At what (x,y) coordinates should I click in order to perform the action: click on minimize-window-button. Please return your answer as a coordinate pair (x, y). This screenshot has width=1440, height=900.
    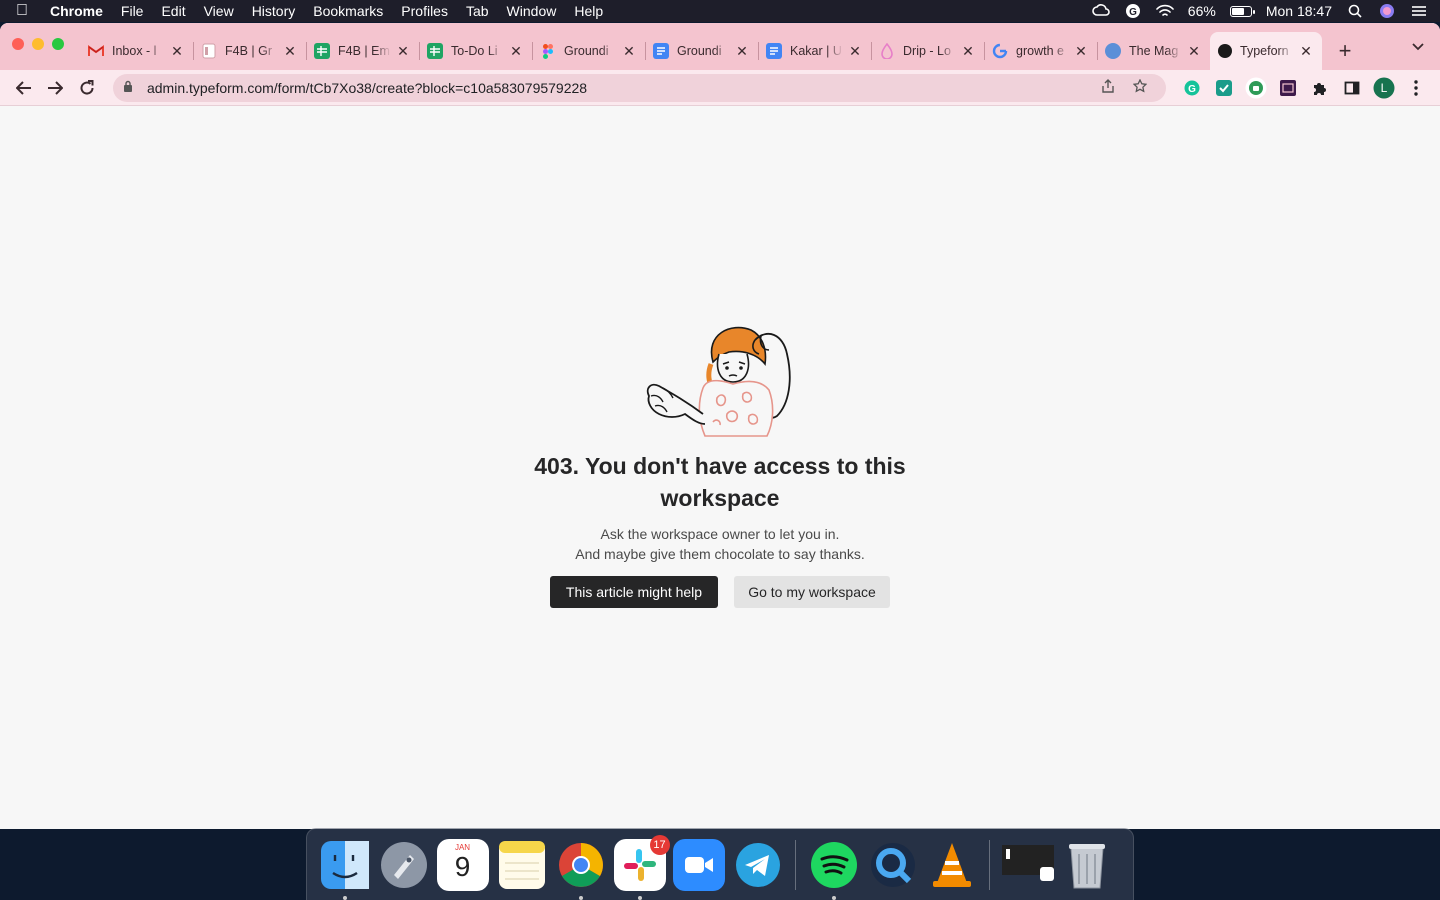
    Looking at the image, I should click on (38, 44).